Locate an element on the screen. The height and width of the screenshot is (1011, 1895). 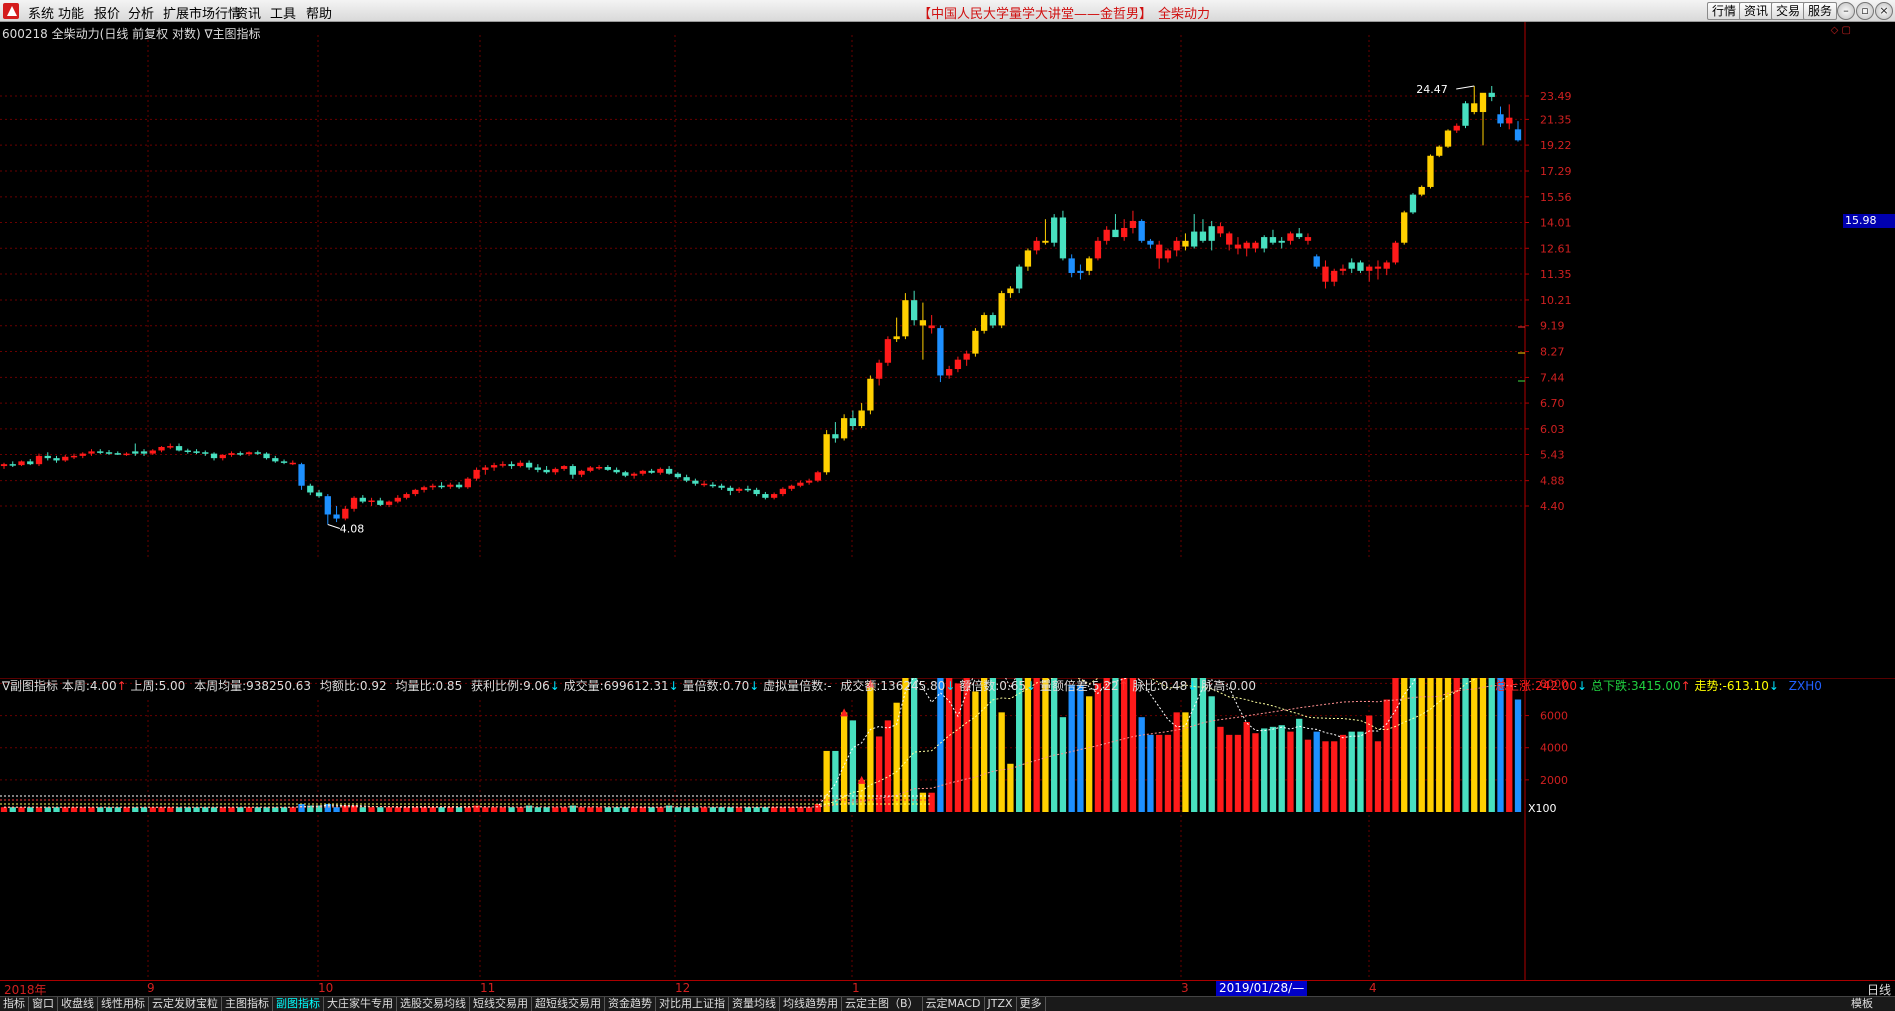
quotes-button: 行情 is located at coordinates (1724, 11).